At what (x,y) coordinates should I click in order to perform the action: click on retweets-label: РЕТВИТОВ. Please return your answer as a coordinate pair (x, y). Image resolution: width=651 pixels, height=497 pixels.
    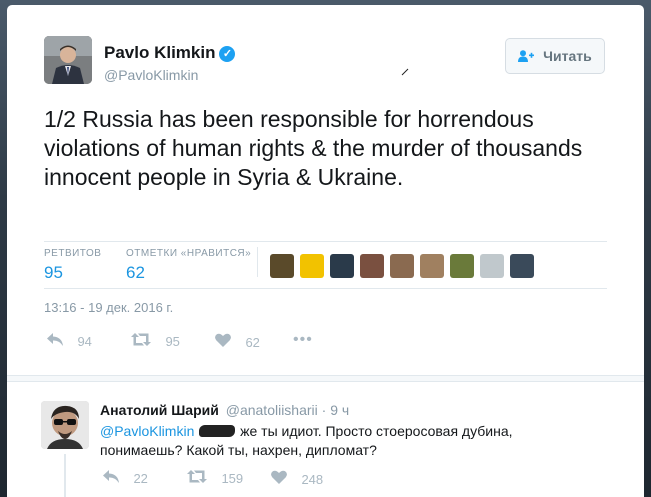
    Looking at the image, I should click on (73, 253).